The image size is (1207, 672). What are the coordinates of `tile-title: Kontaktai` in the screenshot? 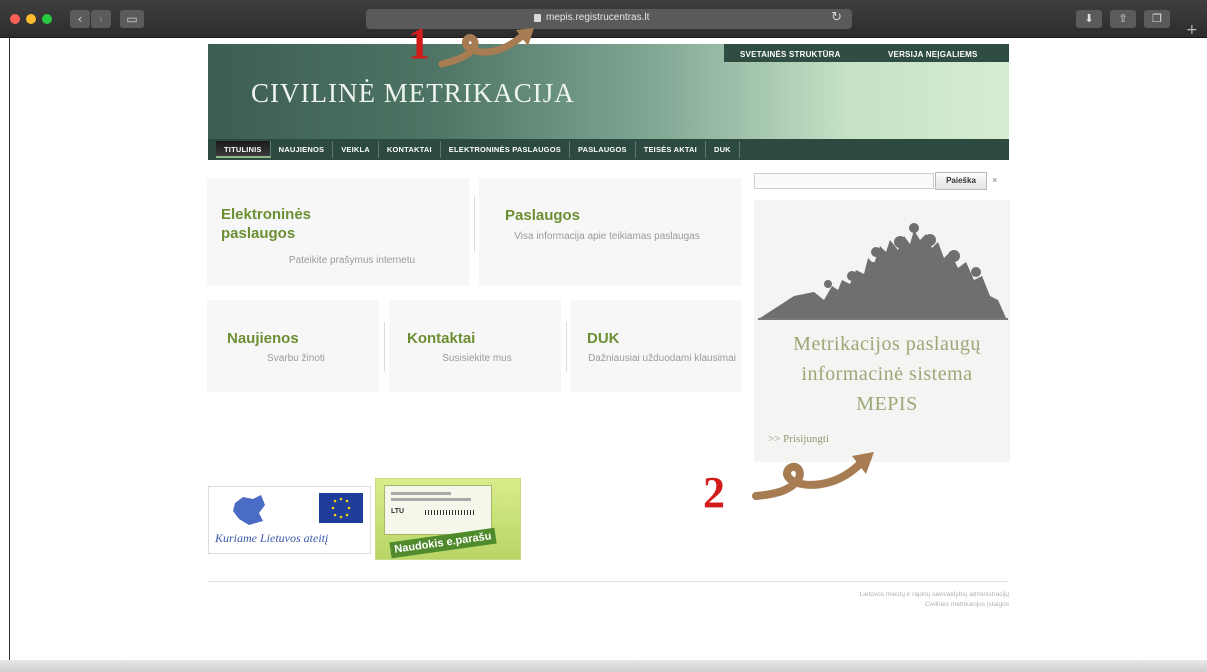 It's located at (441, 338).